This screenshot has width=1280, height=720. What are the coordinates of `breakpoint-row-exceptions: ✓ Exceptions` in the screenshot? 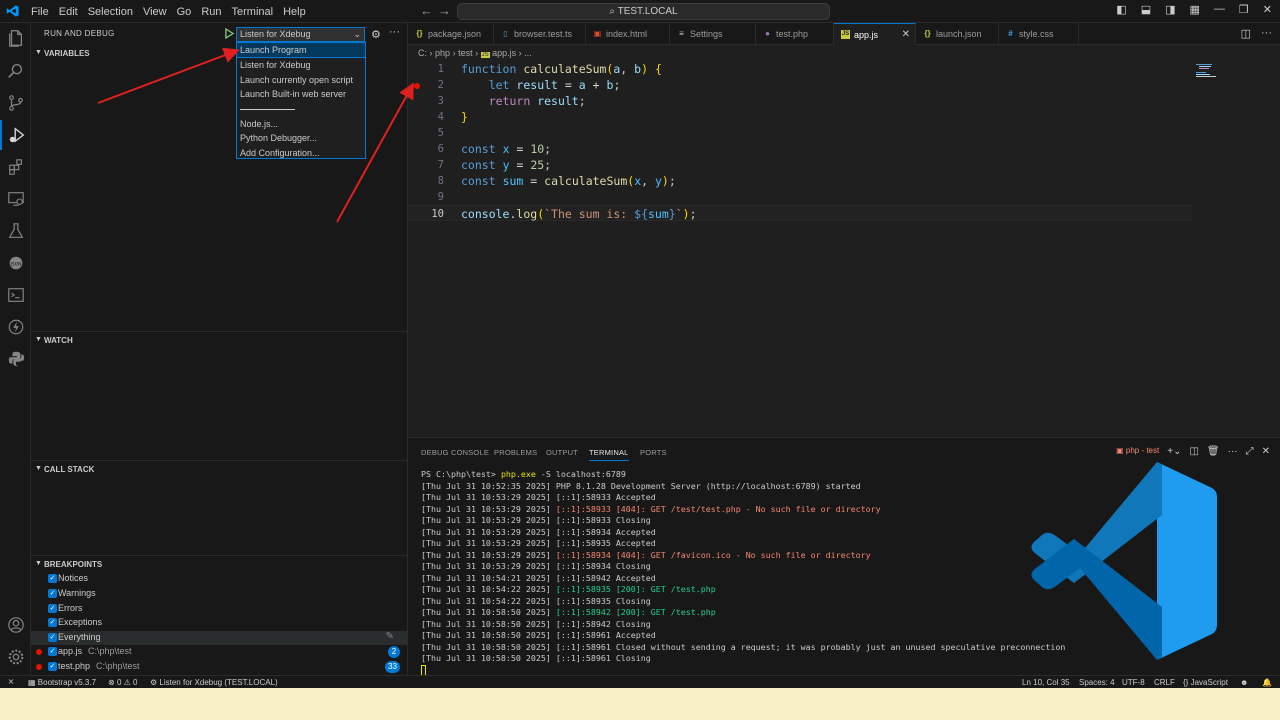 It's located at (219, 623).